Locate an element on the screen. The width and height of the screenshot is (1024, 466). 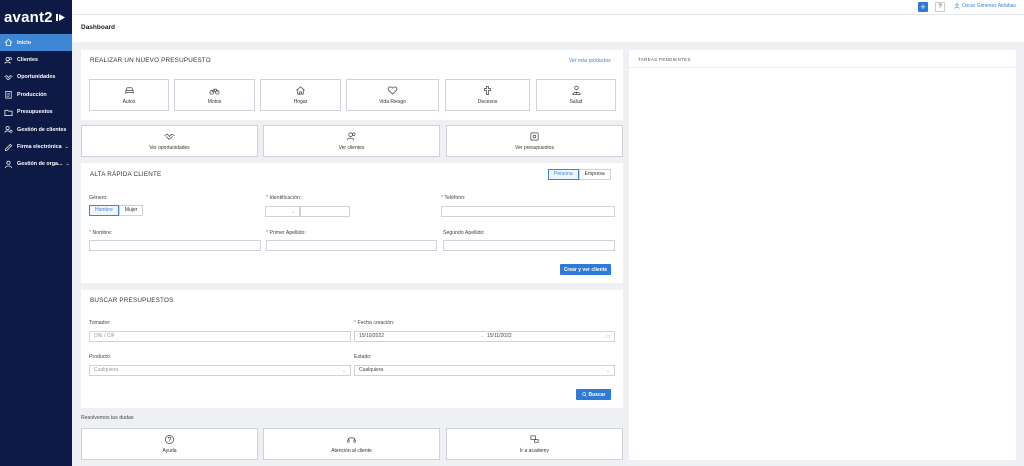
view-clients-button: Ver clientes is located at coordinates (351, 141).